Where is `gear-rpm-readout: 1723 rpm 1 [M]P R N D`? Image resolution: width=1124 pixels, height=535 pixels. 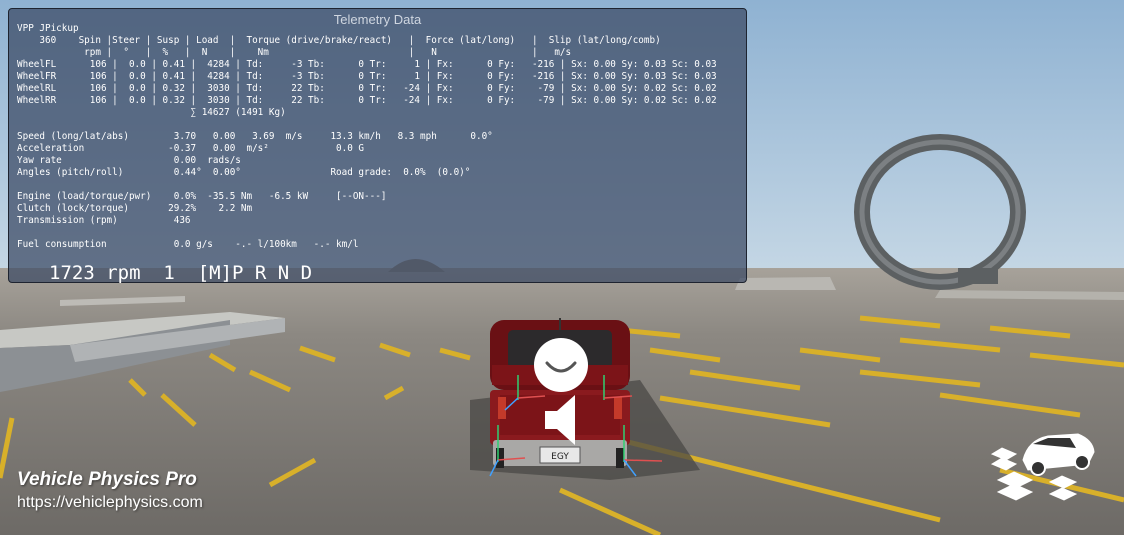 gear-rpm-readout: 1723 rpm 1 [M]P R N D is located at coordinates (181, 273).